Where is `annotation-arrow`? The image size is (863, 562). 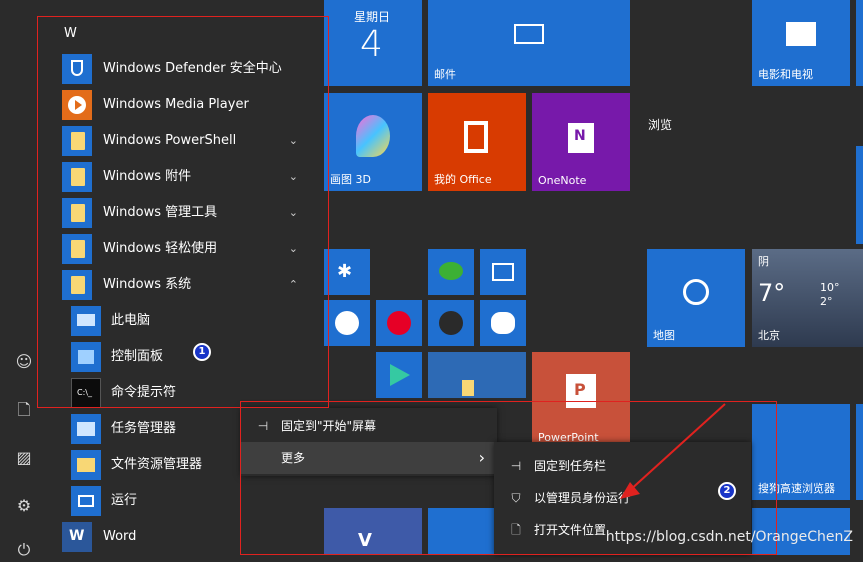 annotation-arrow is located at coordinates (673, 451).